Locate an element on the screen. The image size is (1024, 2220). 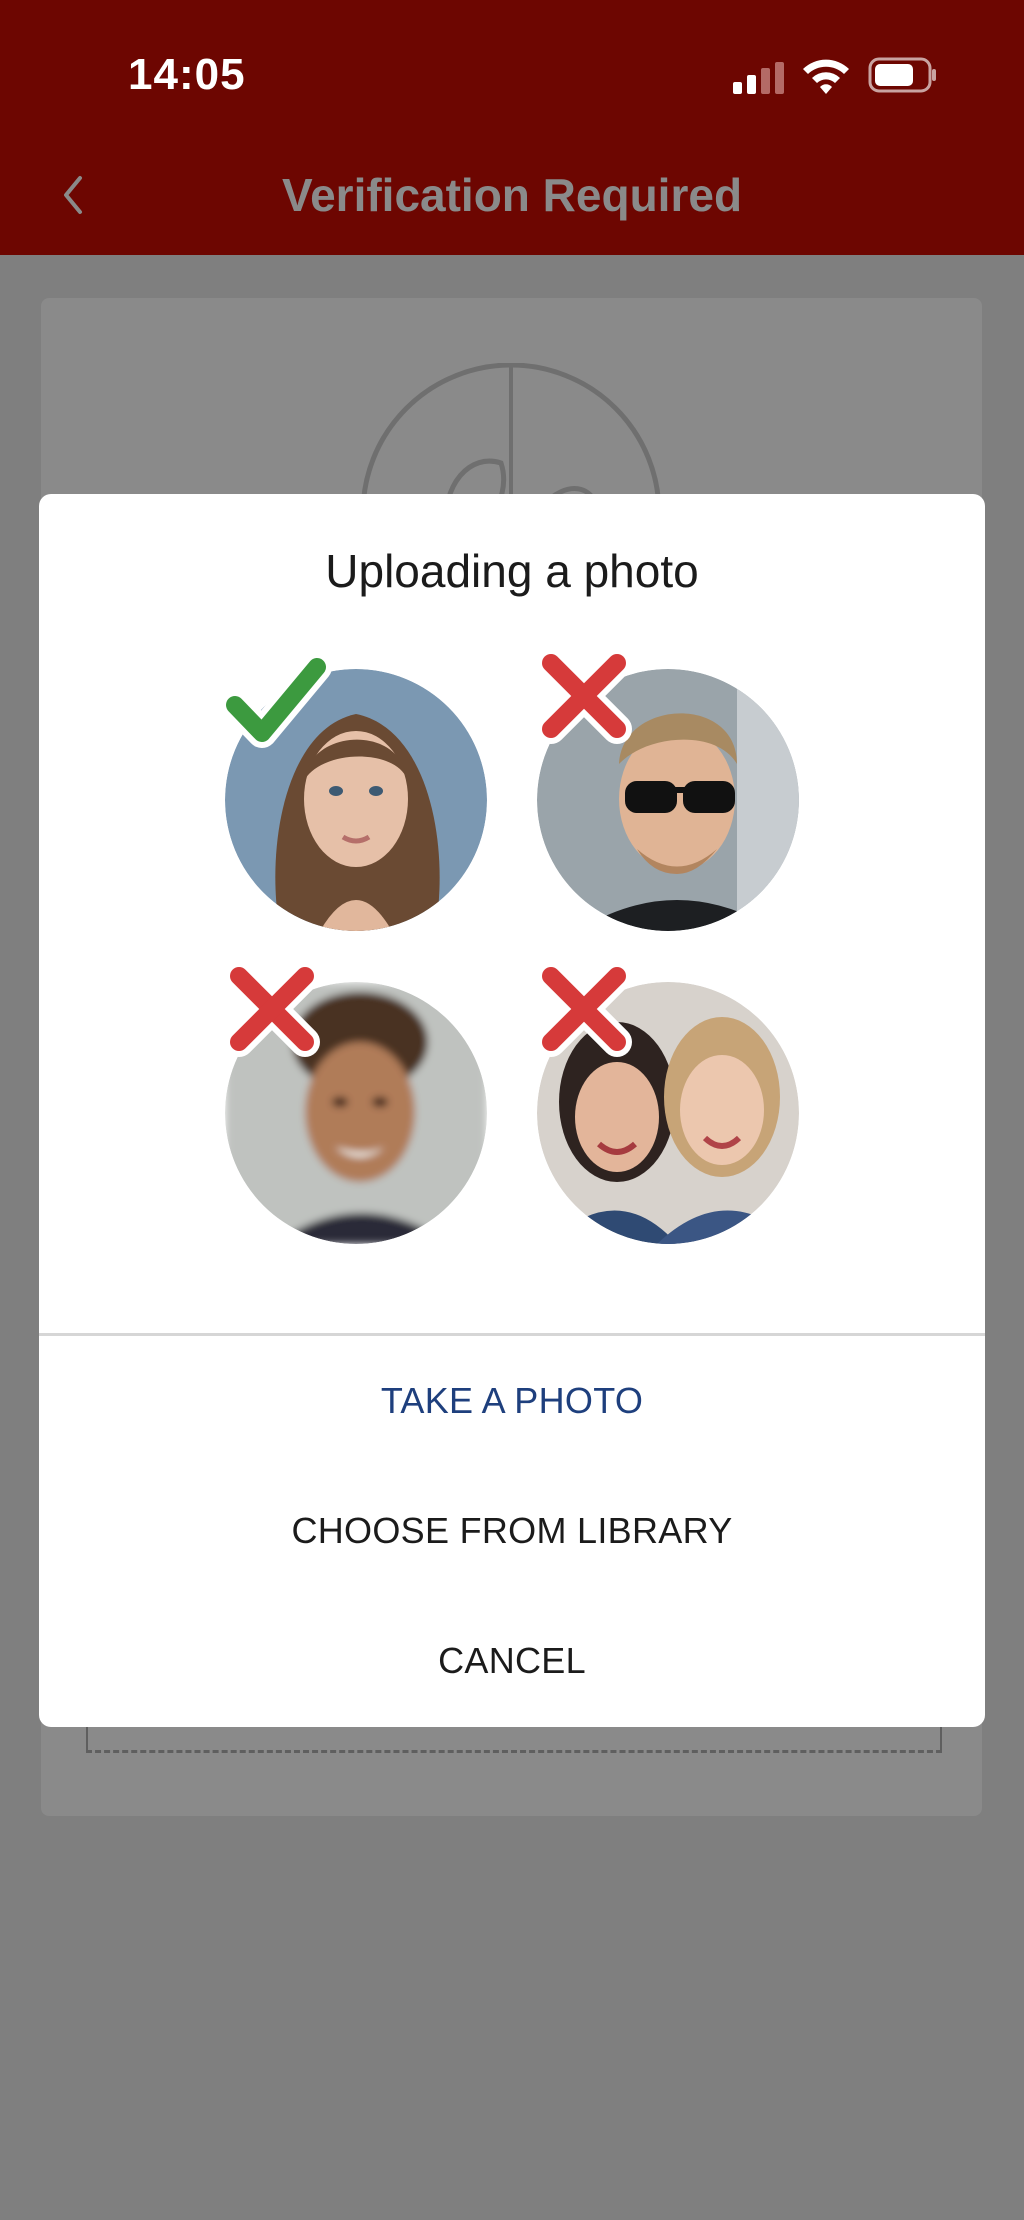
choose-from-library-button: CHOOSE FROM LIBRARY is located at coordinates (512, 1531).